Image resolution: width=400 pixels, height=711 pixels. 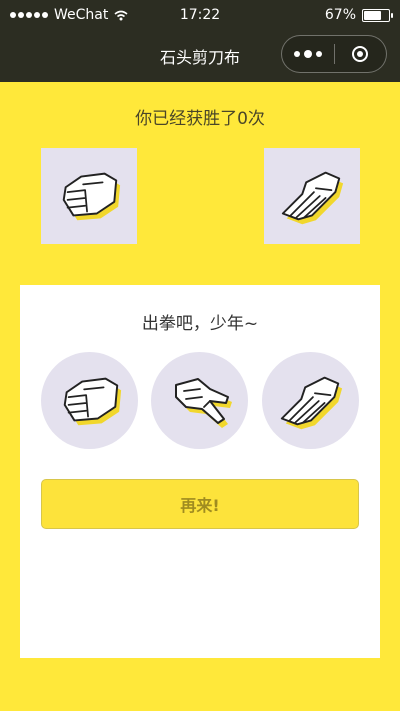 What do you see at coordinates (361, 54) in the screenshot?
I see `mini-program-close-icon` at bounding box center [361, 54].